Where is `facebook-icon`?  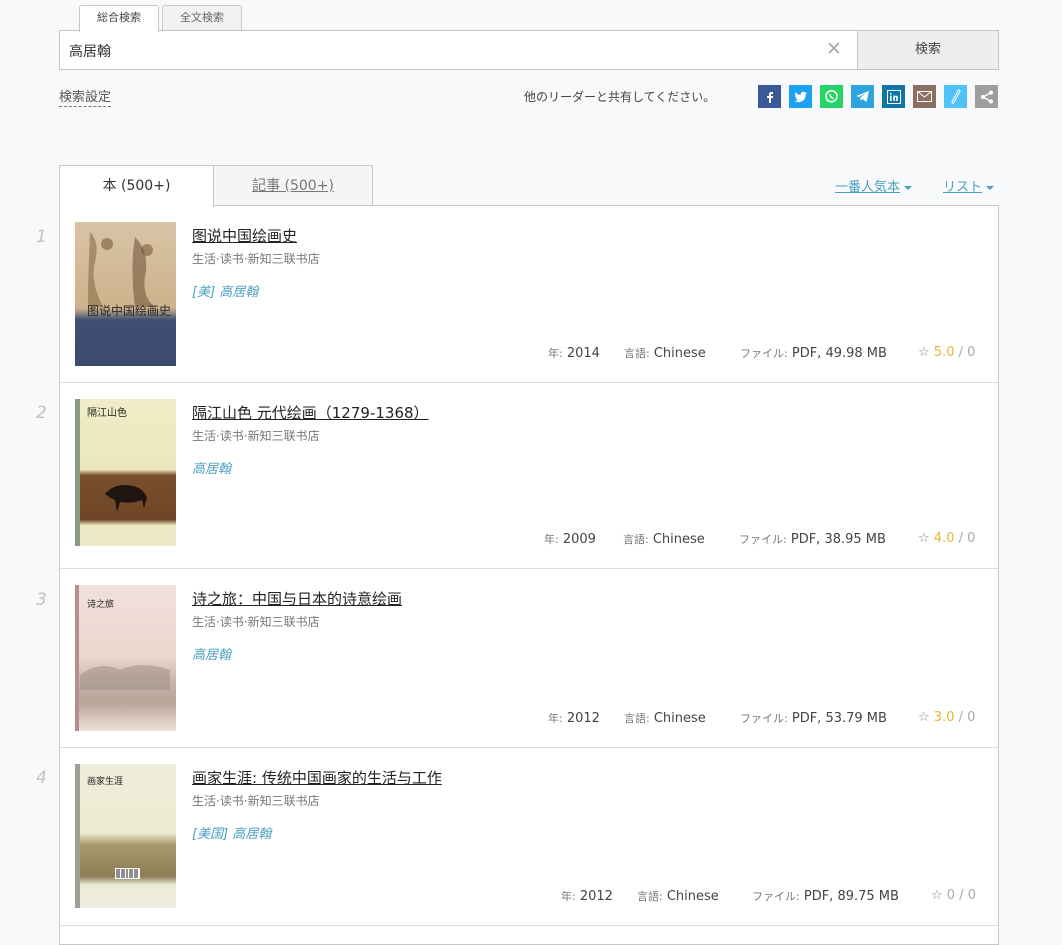 facebook-icon is located at coordinates (769, 96).